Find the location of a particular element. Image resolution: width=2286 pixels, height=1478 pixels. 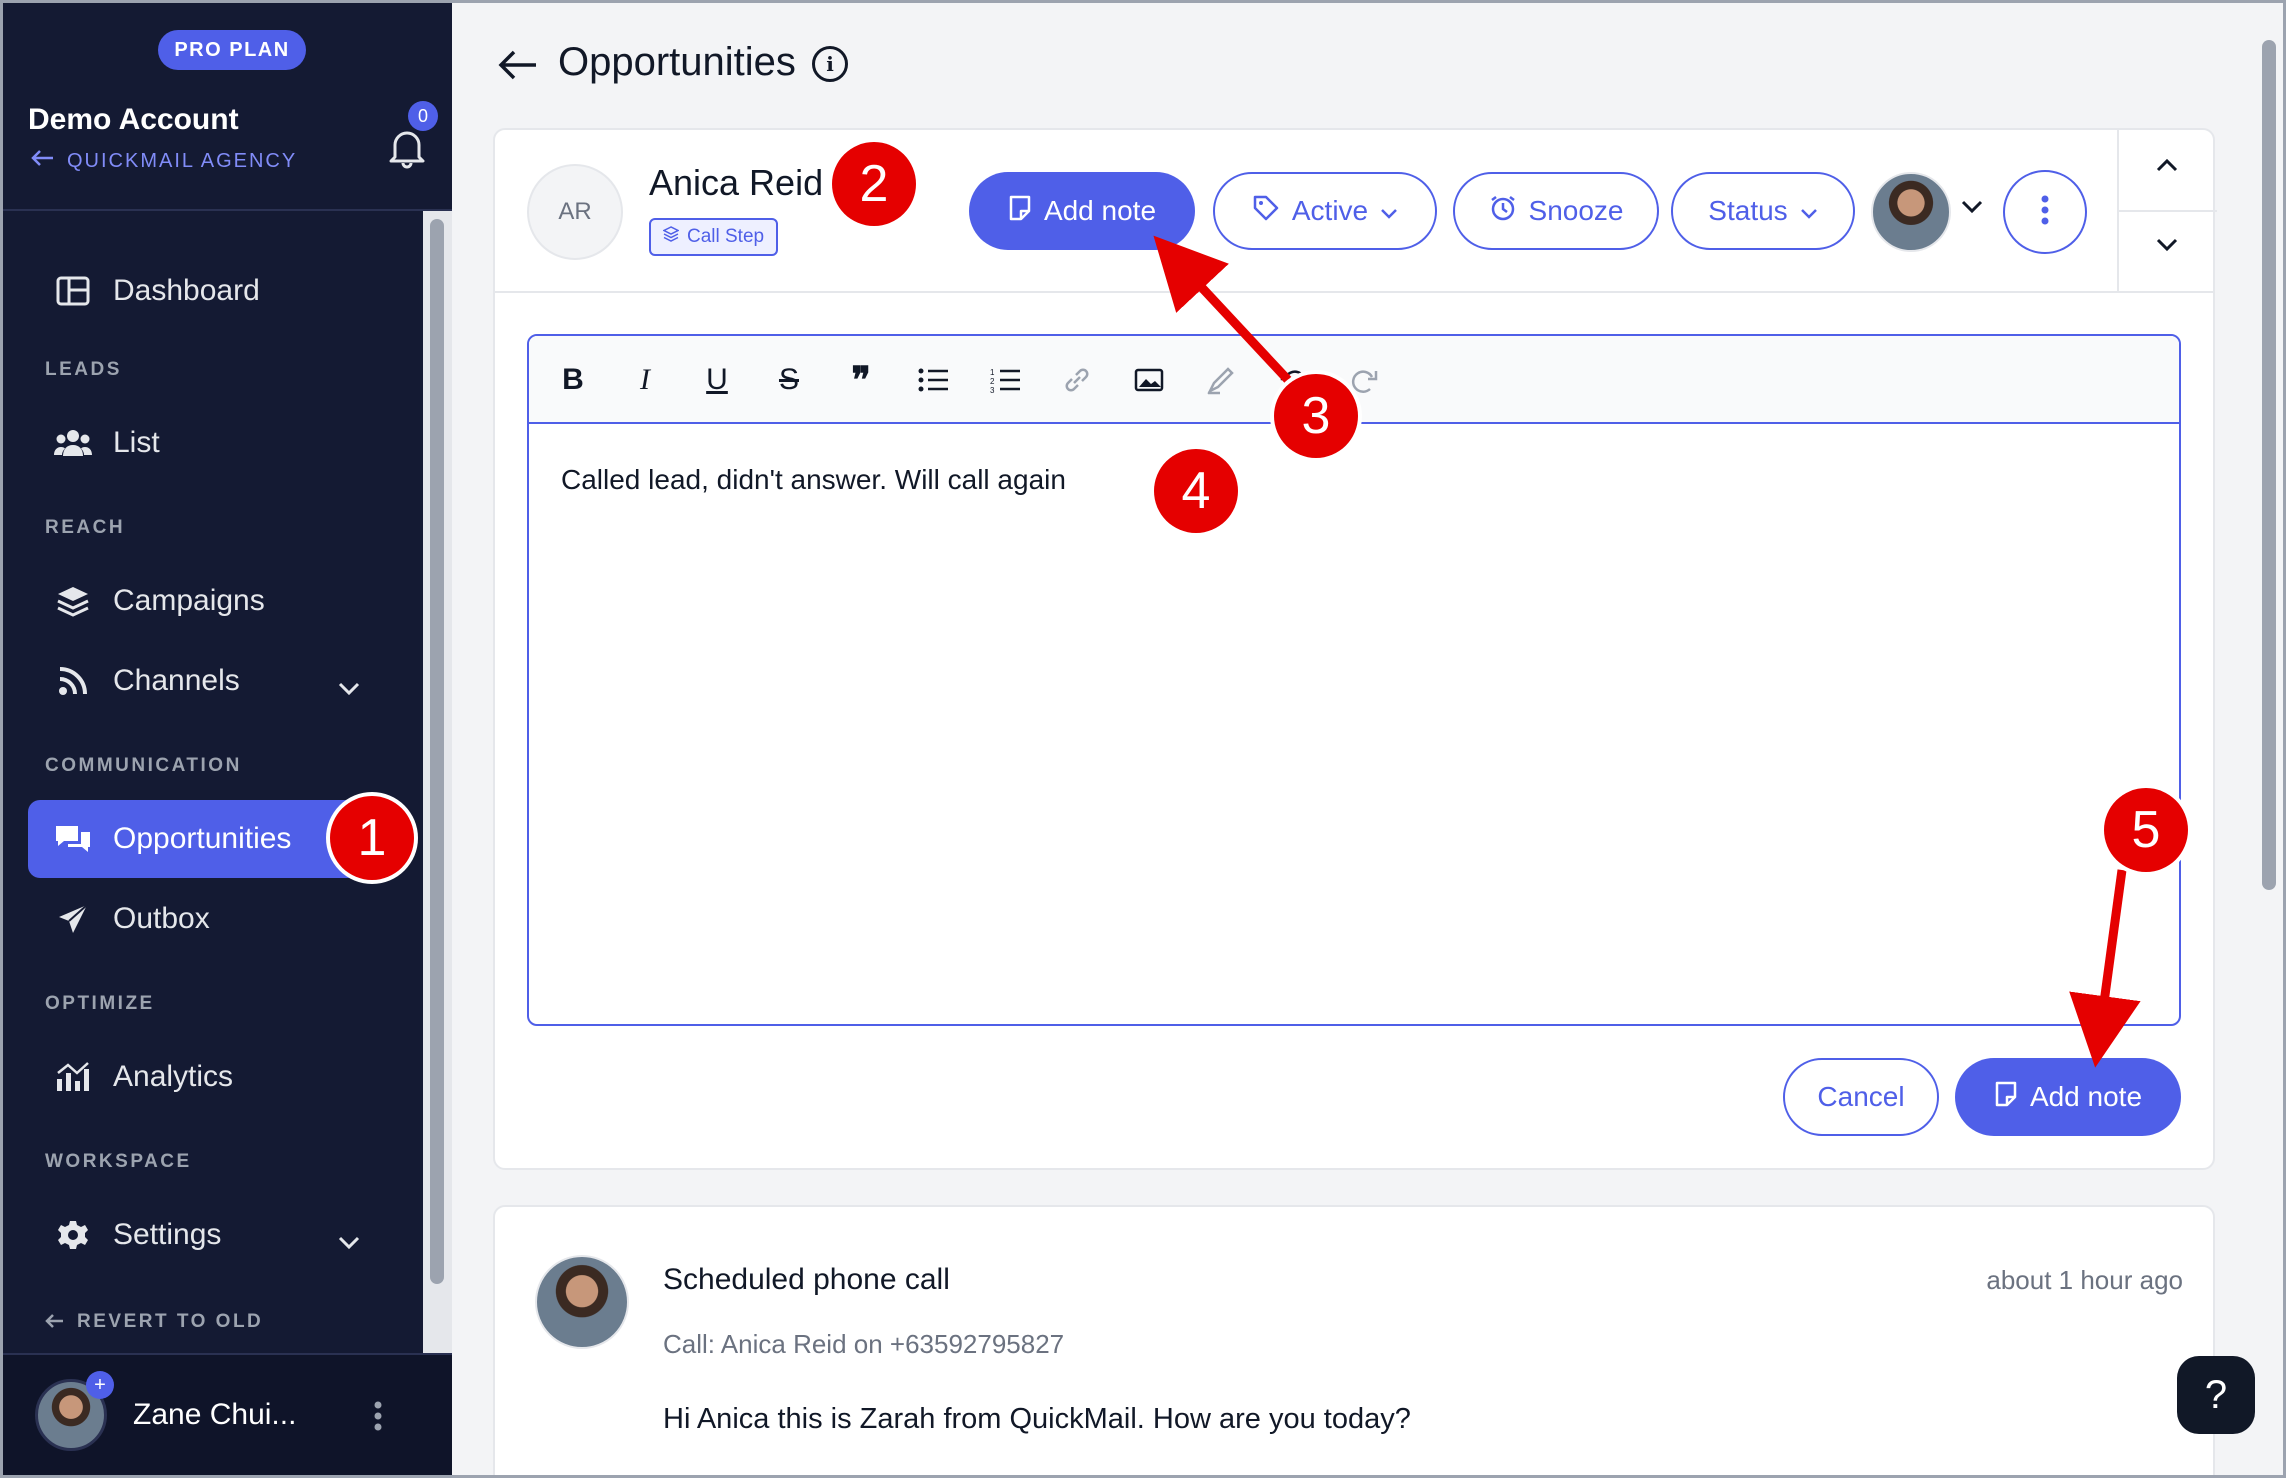

sidebar-item-analytics: Analytics is located at coordinates (214, 1077).